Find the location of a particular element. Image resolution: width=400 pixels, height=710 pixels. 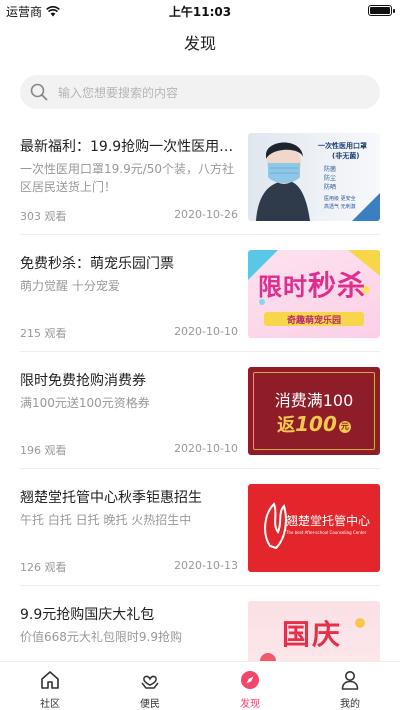

tab-label: 社区 is located at coordinates (50, 704).